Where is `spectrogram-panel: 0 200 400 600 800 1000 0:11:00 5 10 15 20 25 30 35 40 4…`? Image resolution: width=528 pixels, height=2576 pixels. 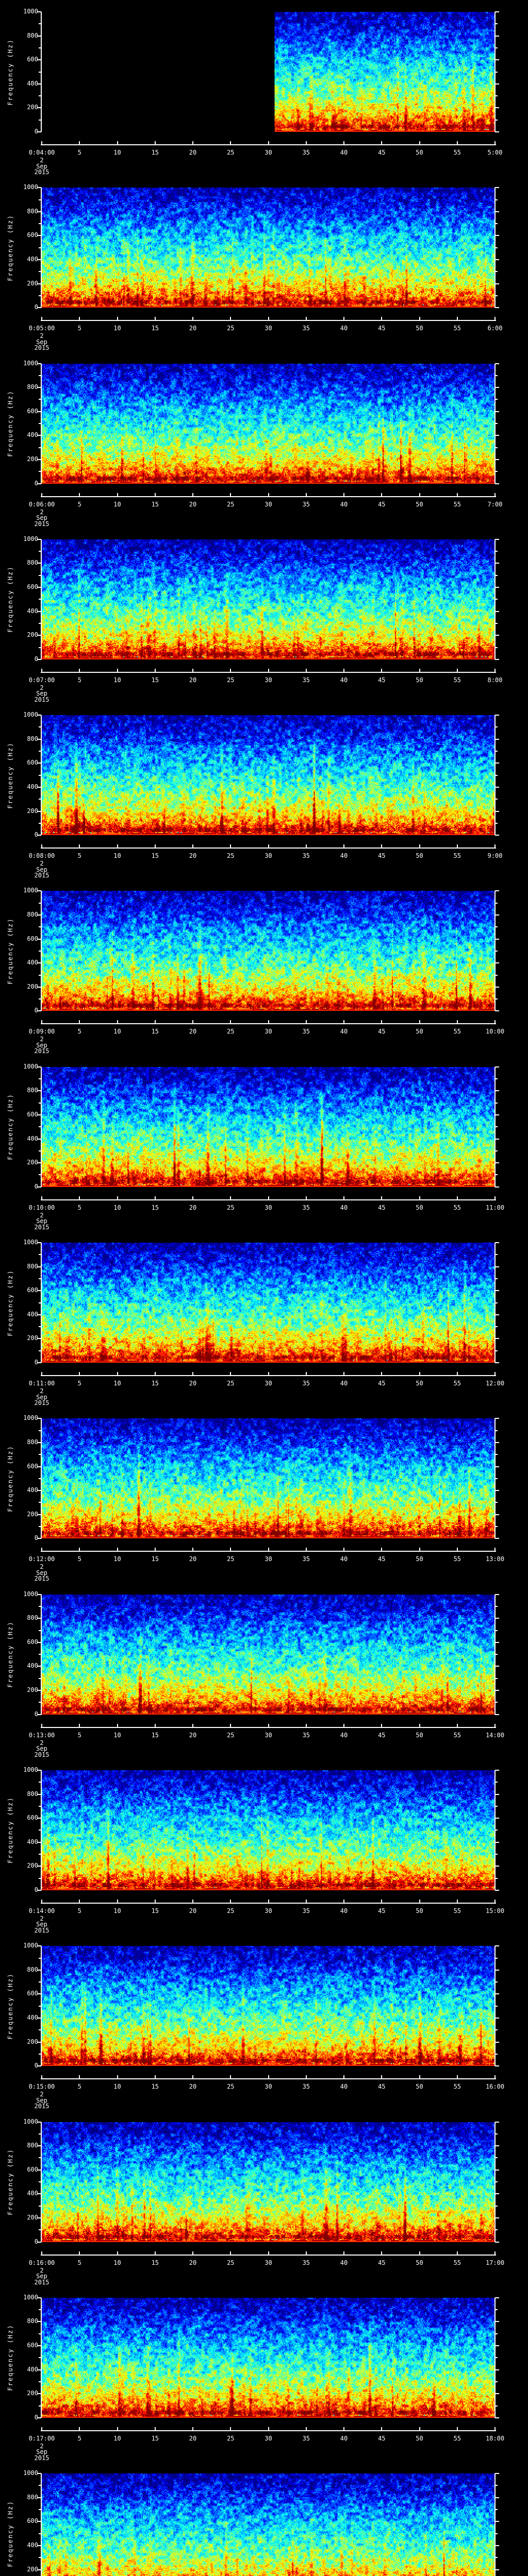 spectrogram-panel: 0 200 400 600 800 1000 0:11:00 5 10 15 20 25 30 35 40 4… is located at coordinates (264, 1318).